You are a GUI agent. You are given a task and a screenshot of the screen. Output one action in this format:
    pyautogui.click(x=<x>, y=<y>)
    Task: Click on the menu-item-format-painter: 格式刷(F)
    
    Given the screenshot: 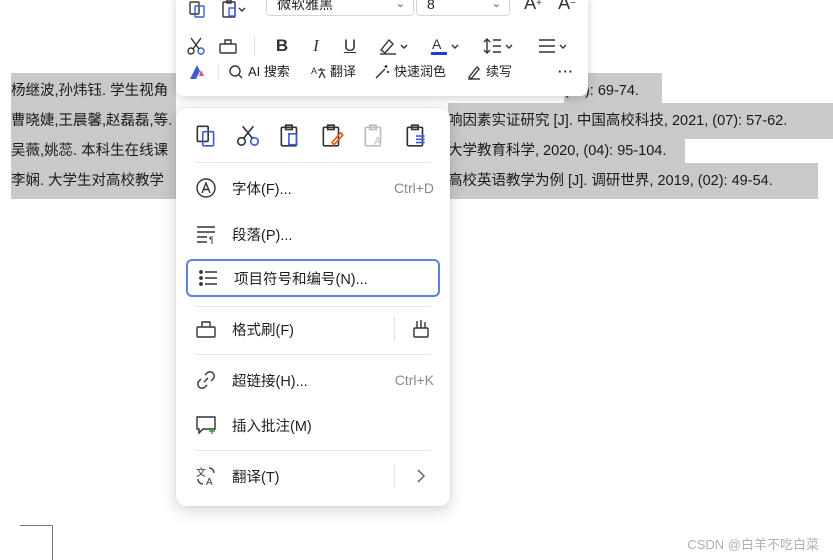 What is the action you would take?
    pyautogui.click(x=313, y=329)
    